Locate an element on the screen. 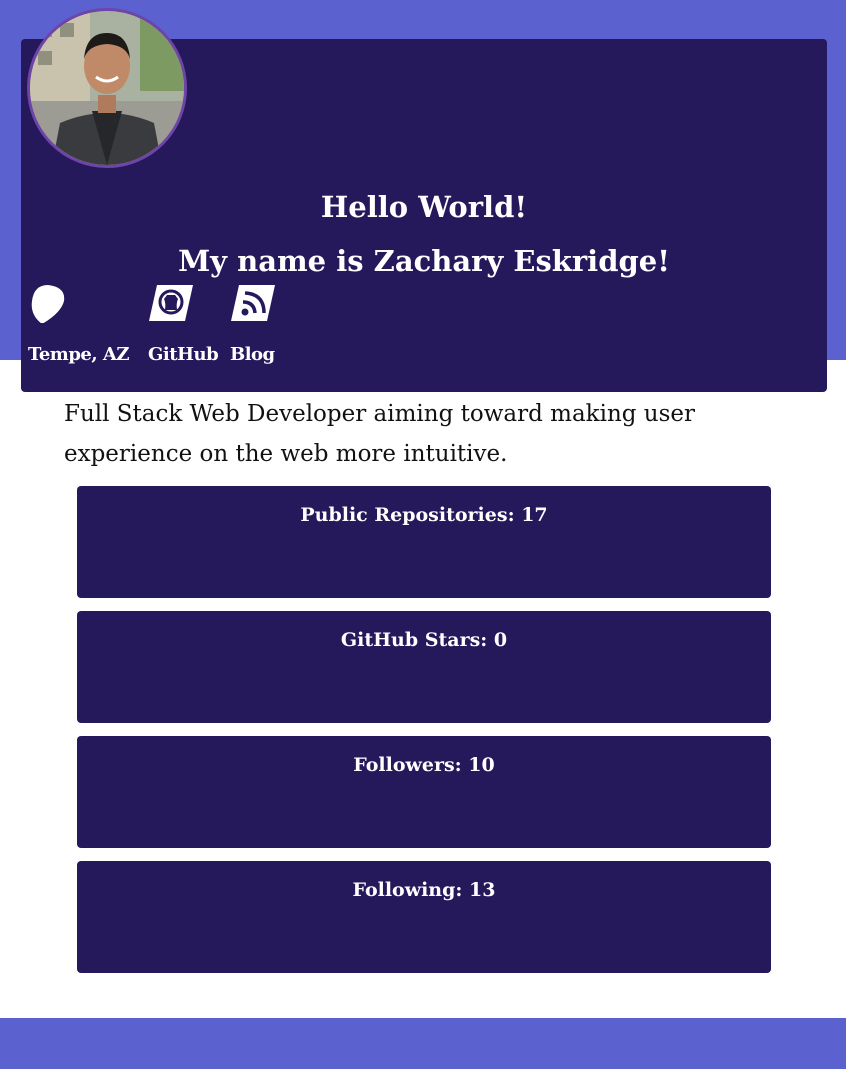  rss-icon is located at coordinates (252, 303).